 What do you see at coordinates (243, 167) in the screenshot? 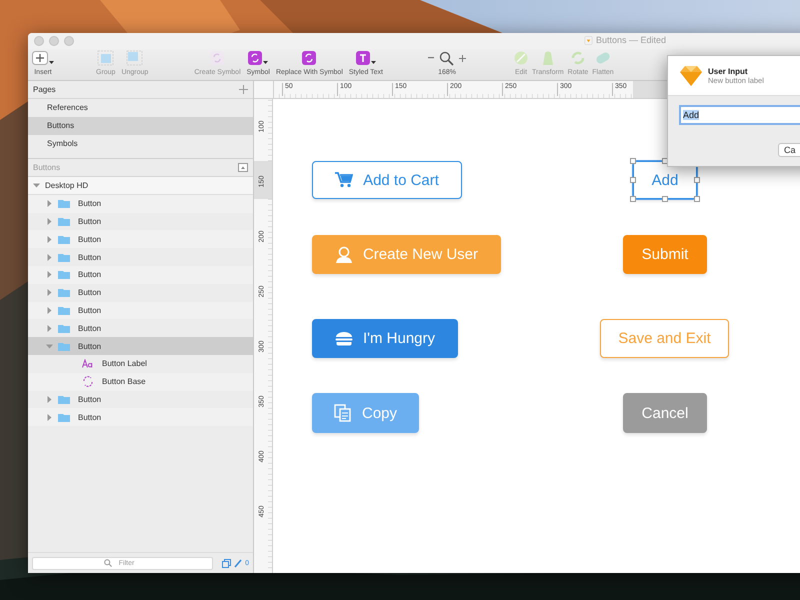
I see `collapse-icon` at bounding box center [243, 167].